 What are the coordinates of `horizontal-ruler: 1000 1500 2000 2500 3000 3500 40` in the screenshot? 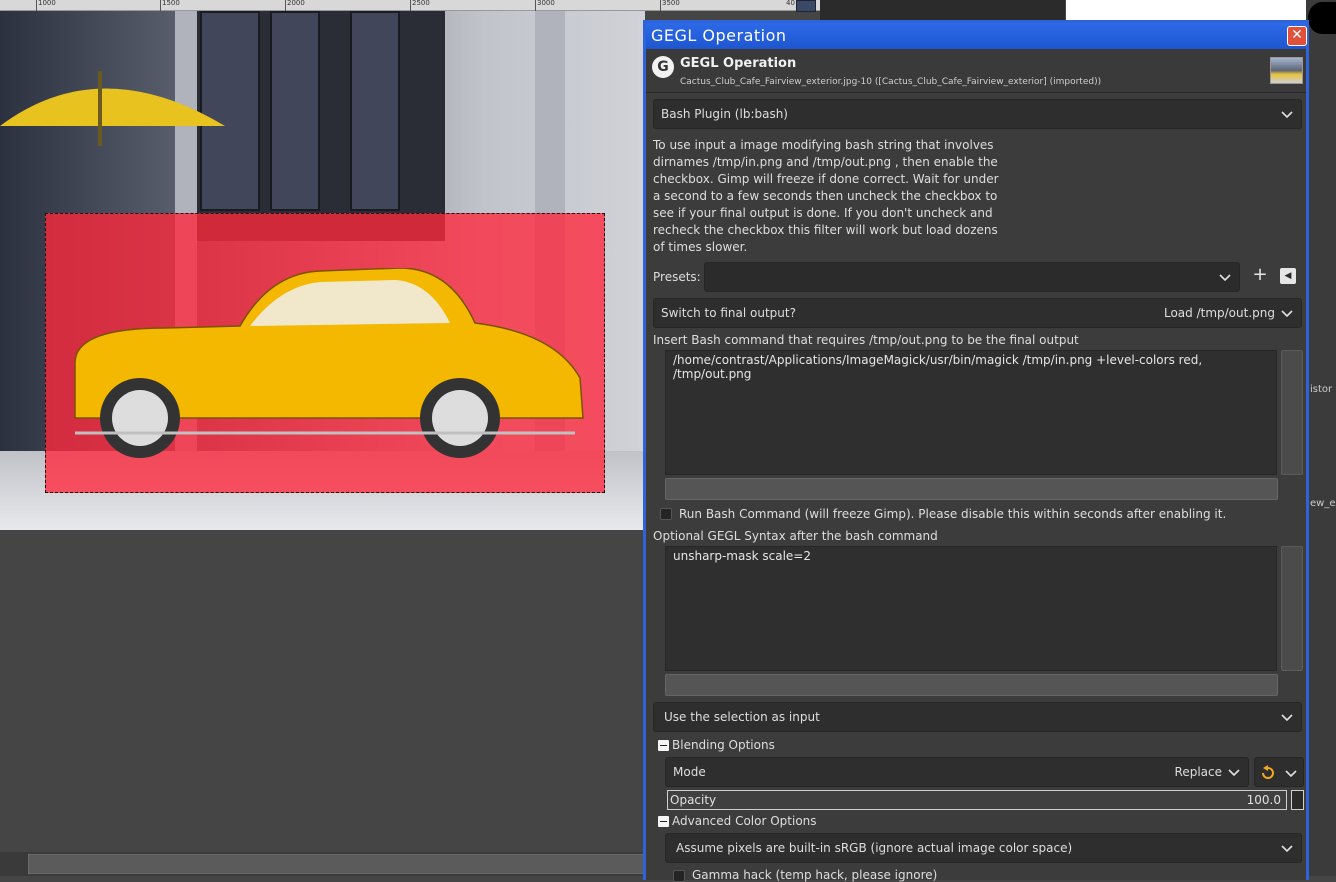 It's located at (410, 6).